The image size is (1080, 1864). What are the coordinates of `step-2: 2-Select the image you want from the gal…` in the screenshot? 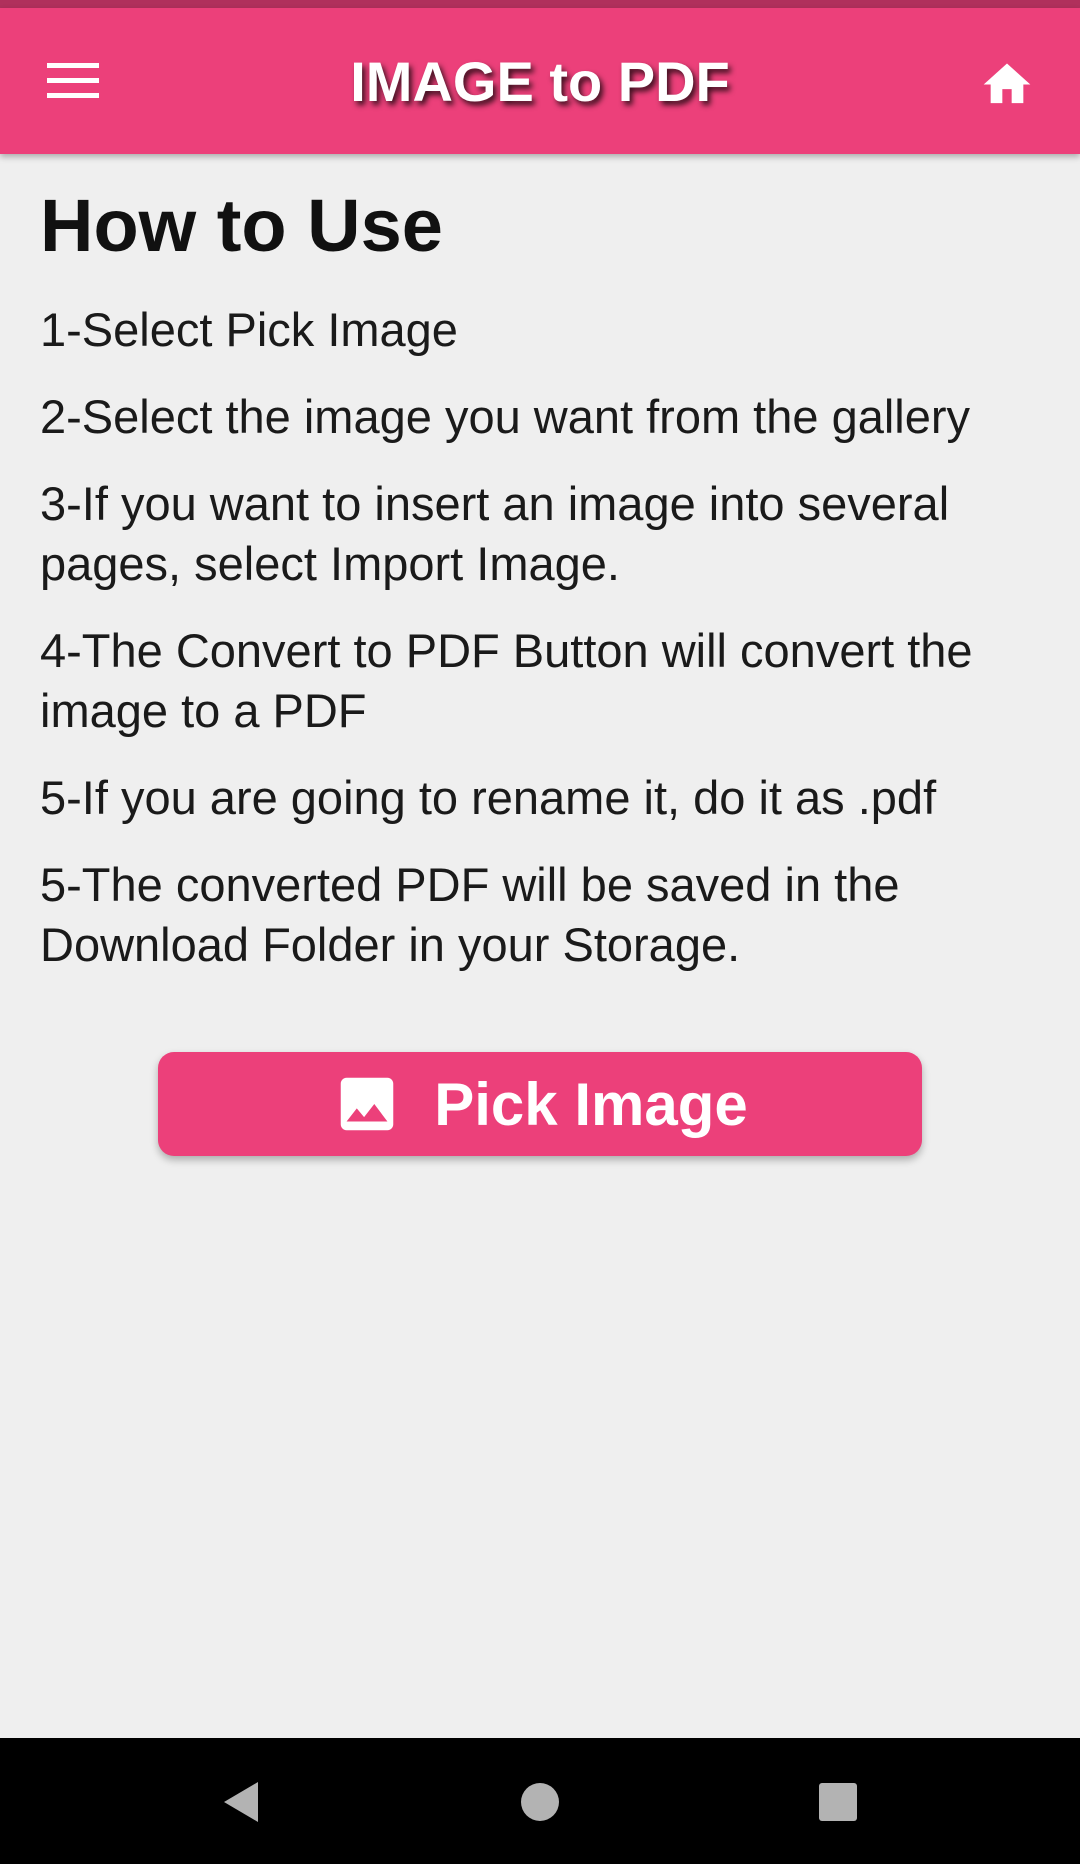 It's located at (505, 416).